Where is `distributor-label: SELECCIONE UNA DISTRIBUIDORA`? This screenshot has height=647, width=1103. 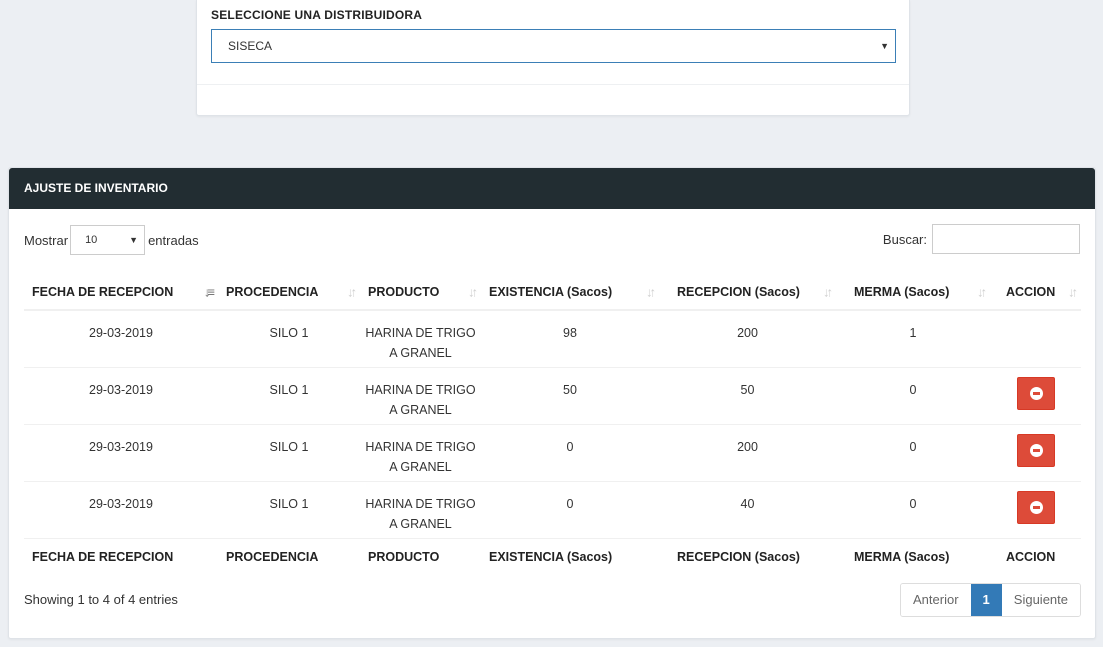 distributor-label: SELECCIONE UNA DISTRIBUIDORA is located at coordinates (317, 15).